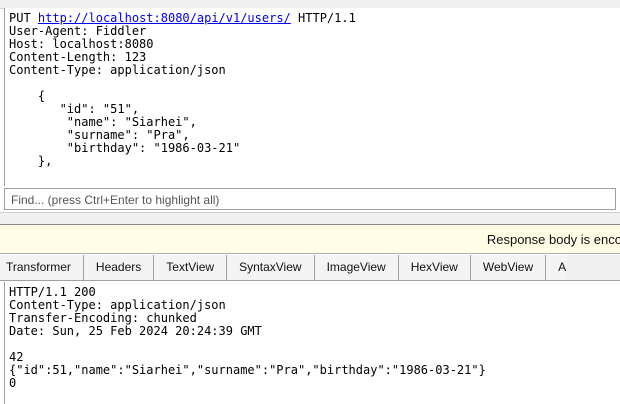 This screenshot has width=620, height=404. I want to click on find-bar, so click(310, 199).